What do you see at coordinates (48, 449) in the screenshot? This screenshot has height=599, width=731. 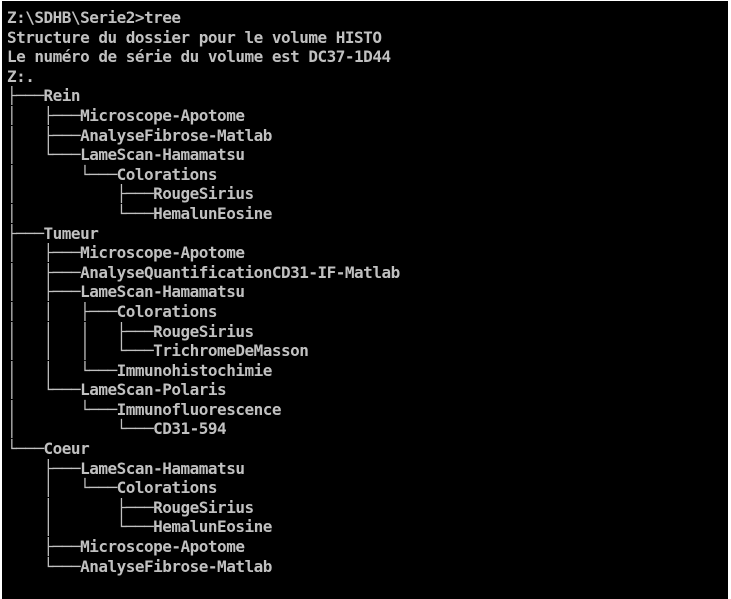 I see `tree-line: └───Coeur` at bounding box center [48, 449].